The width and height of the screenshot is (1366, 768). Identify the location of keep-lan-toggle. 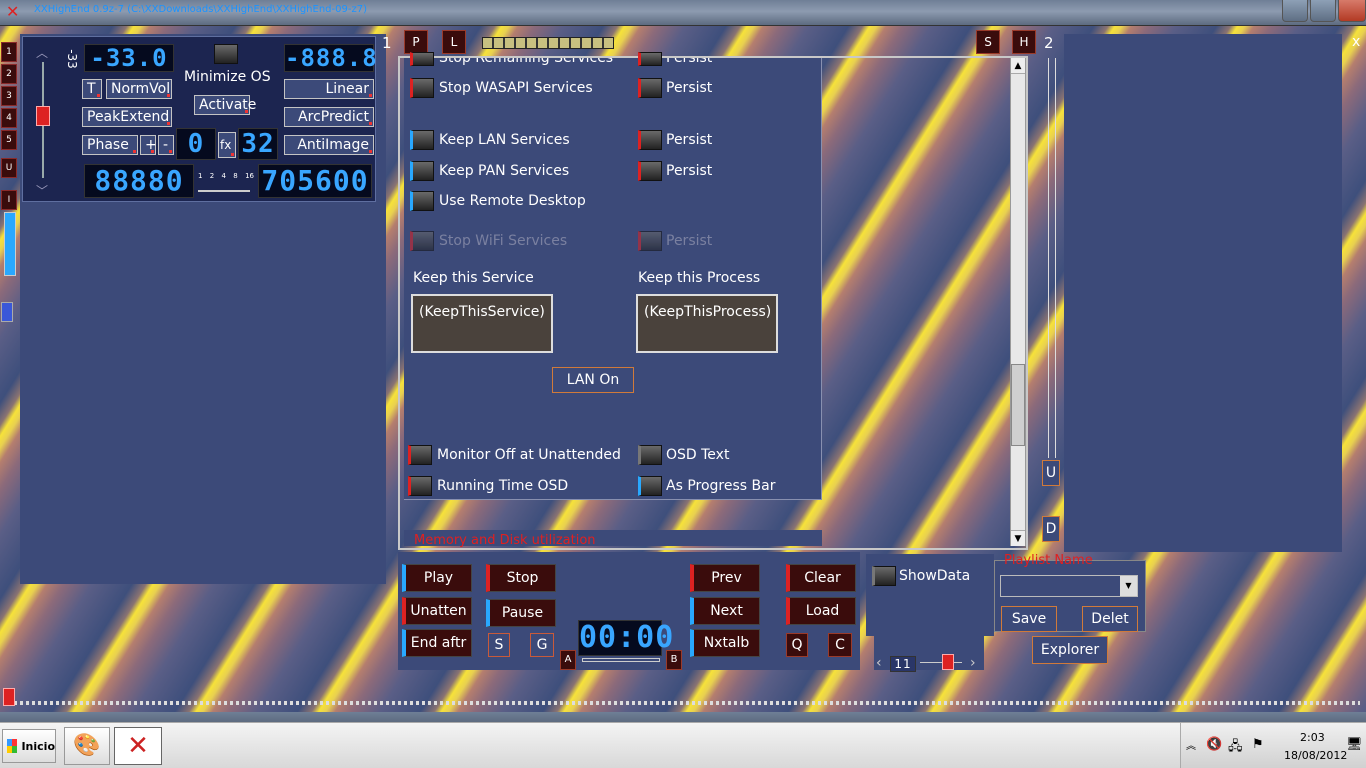
(422, 140).